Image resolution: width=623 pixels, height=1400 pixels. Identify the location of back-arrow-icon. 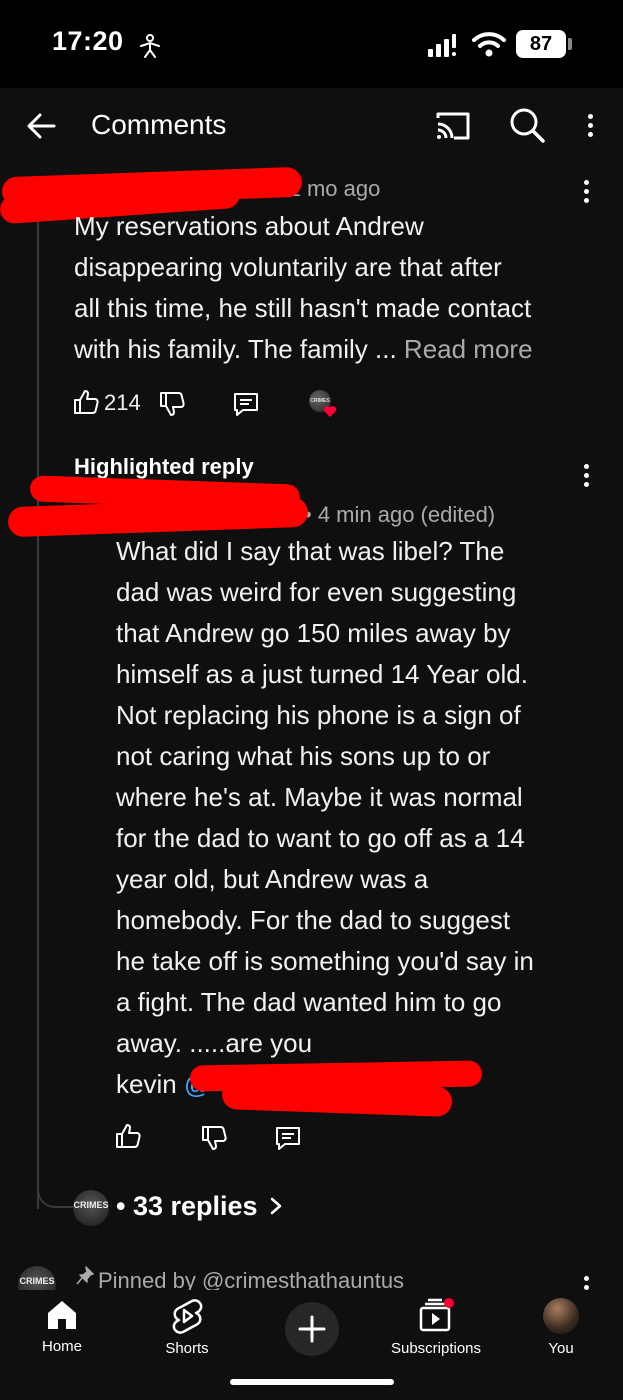
(42, 126).